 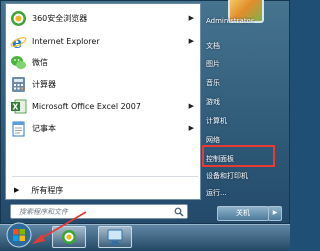 What do you see at coordinates (238, 156) in the screenshot?
I see `control-panel-highlight` at bounding box center [238, 156].